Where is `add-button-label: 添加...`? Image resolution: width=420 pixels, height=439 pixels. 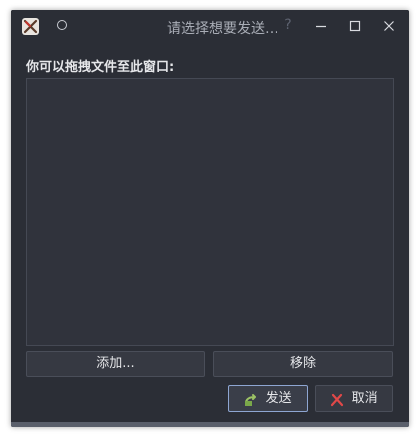 add-button-label: 添加... is located at coordinates (115, 363).